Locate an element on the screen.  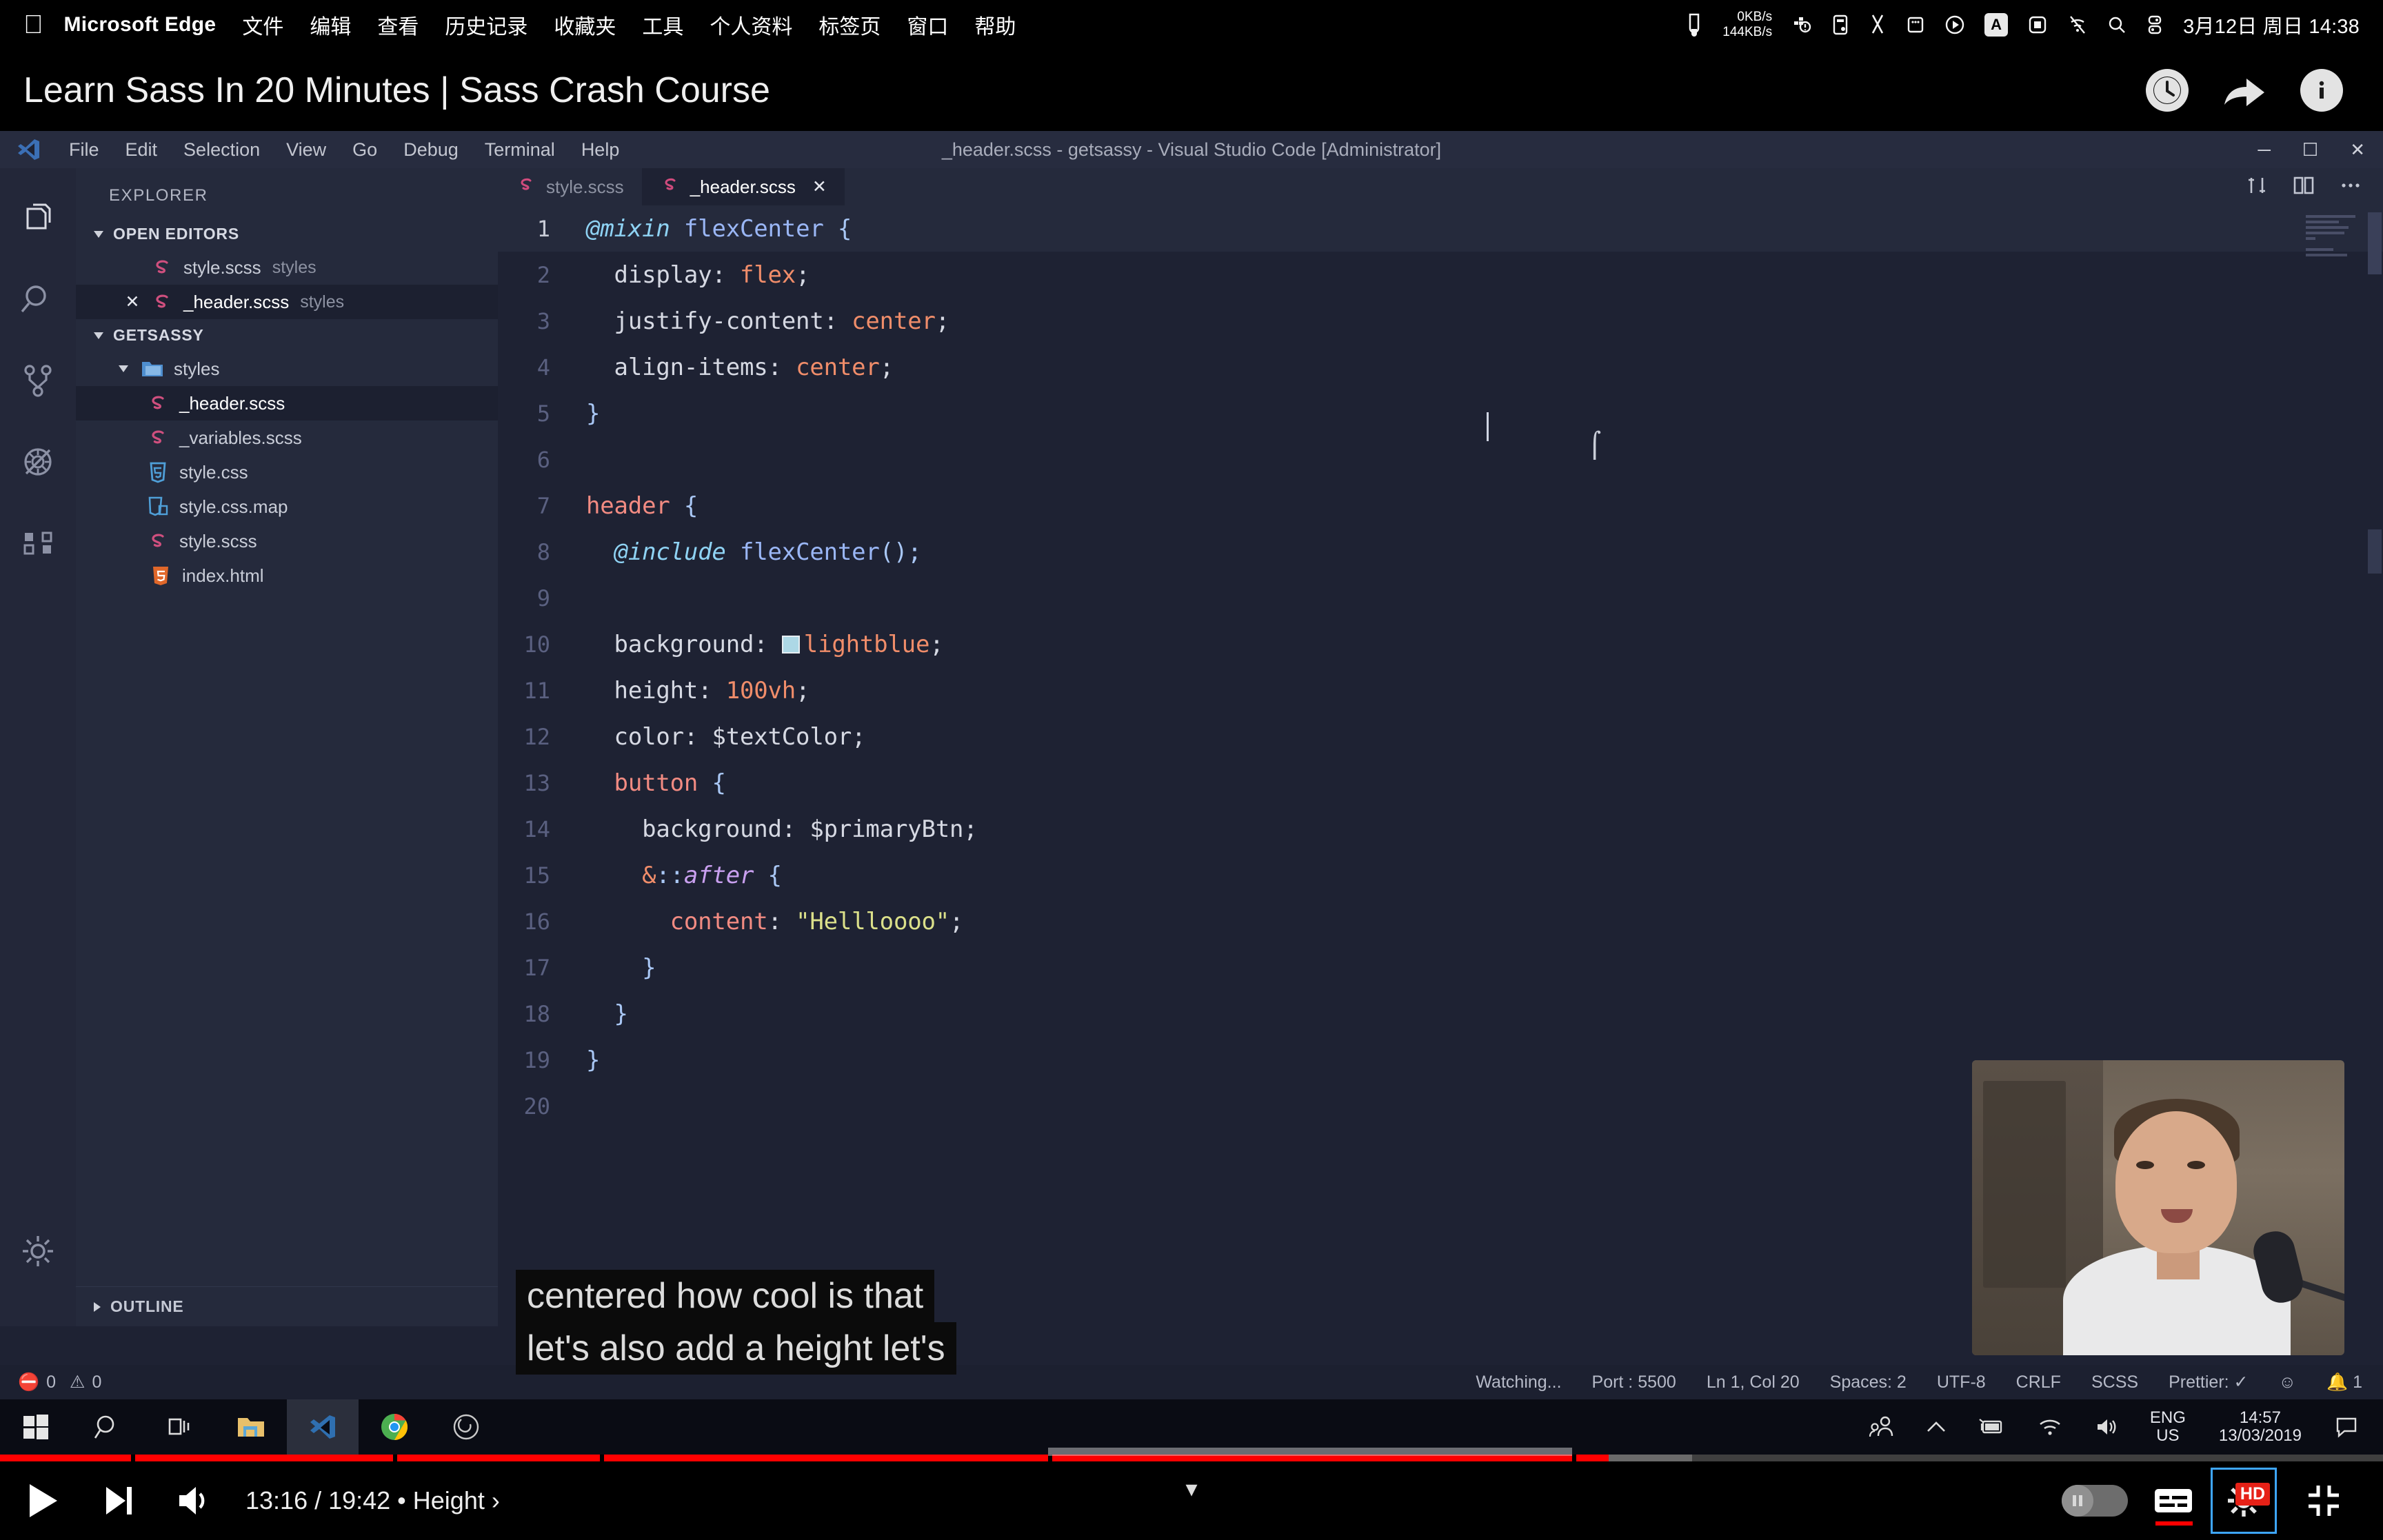
code-line: 1 @mixin flexCenter { is located at coordinates (1440, 229).